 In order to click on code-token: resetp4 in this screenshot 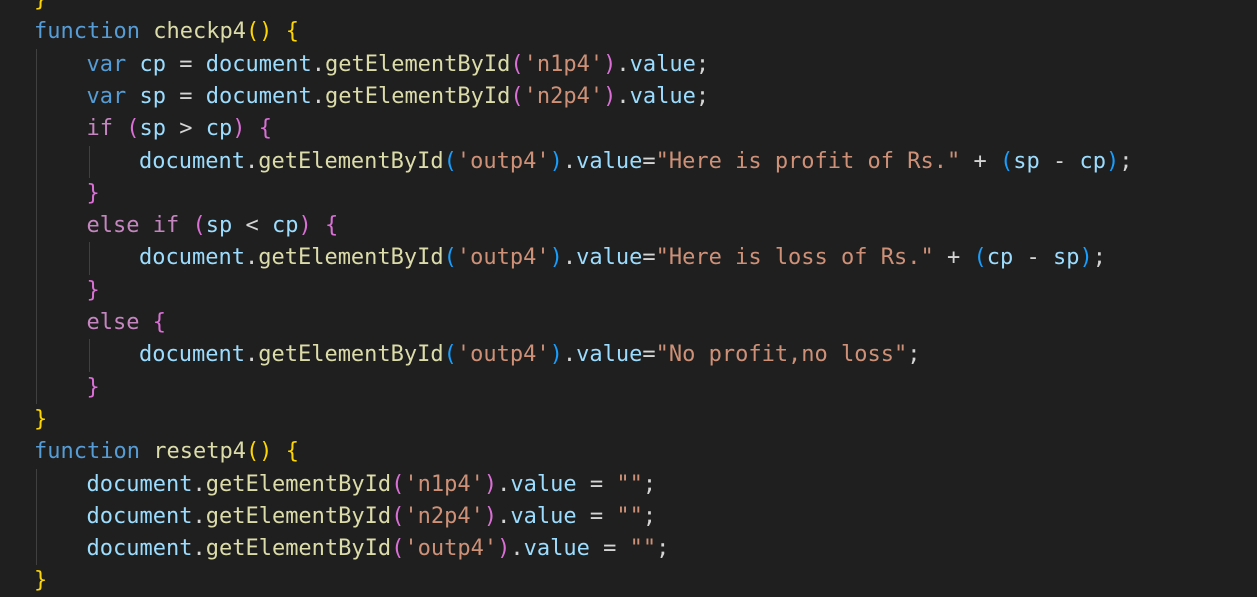, I will do `click(199, 452)`.